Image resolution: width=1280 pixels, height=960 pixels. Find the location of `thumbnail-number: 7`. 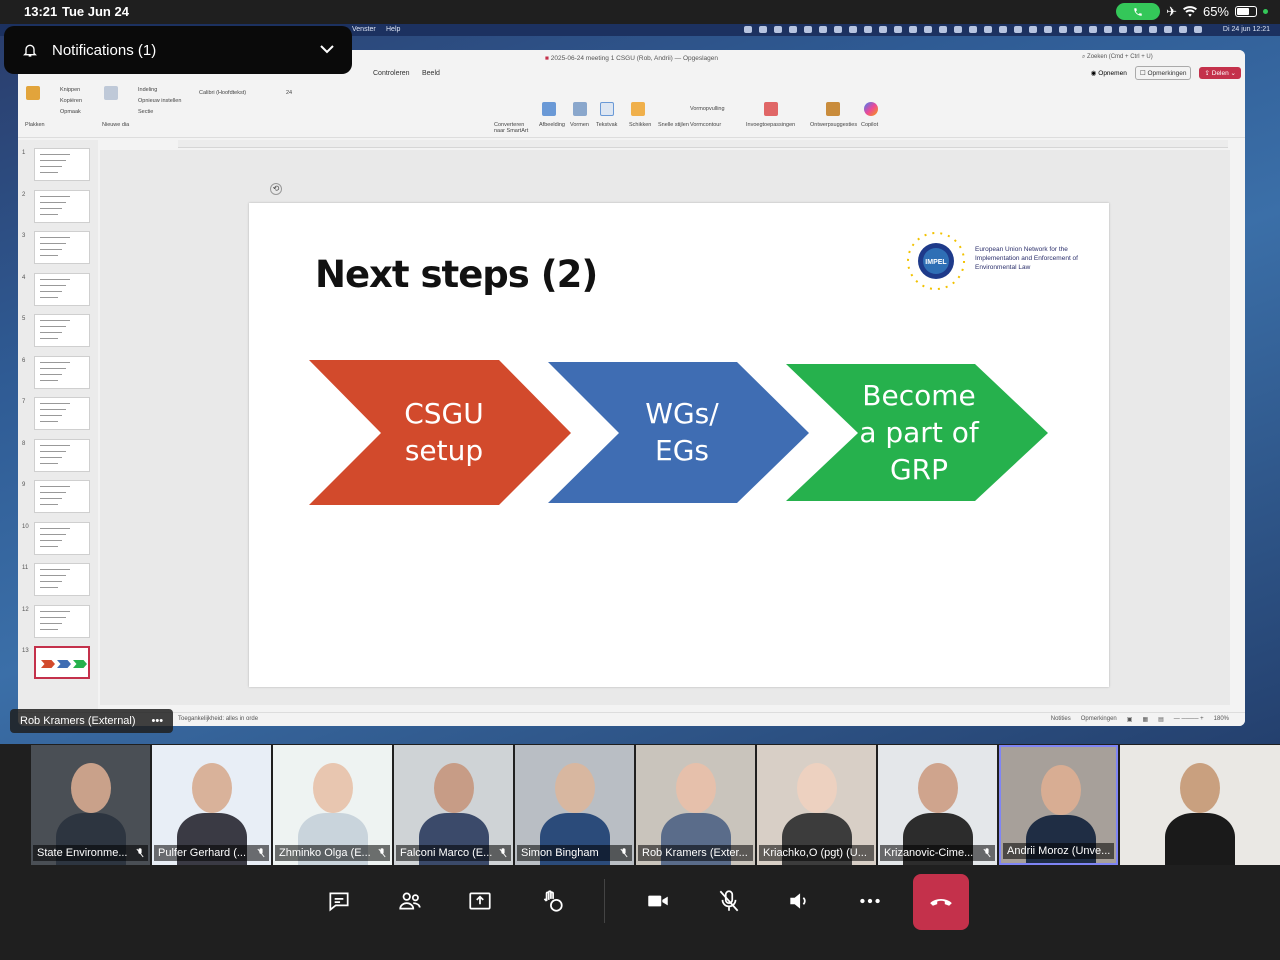

thumbnail-number: 7 is located at coordinates (24, 402).